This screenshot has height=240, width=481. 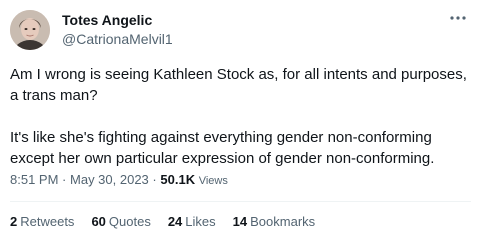 What do you see at coordinates (47, 221) in the screenshot?
I see `retweets-label: Retweets` at bounding box center [47, 221].